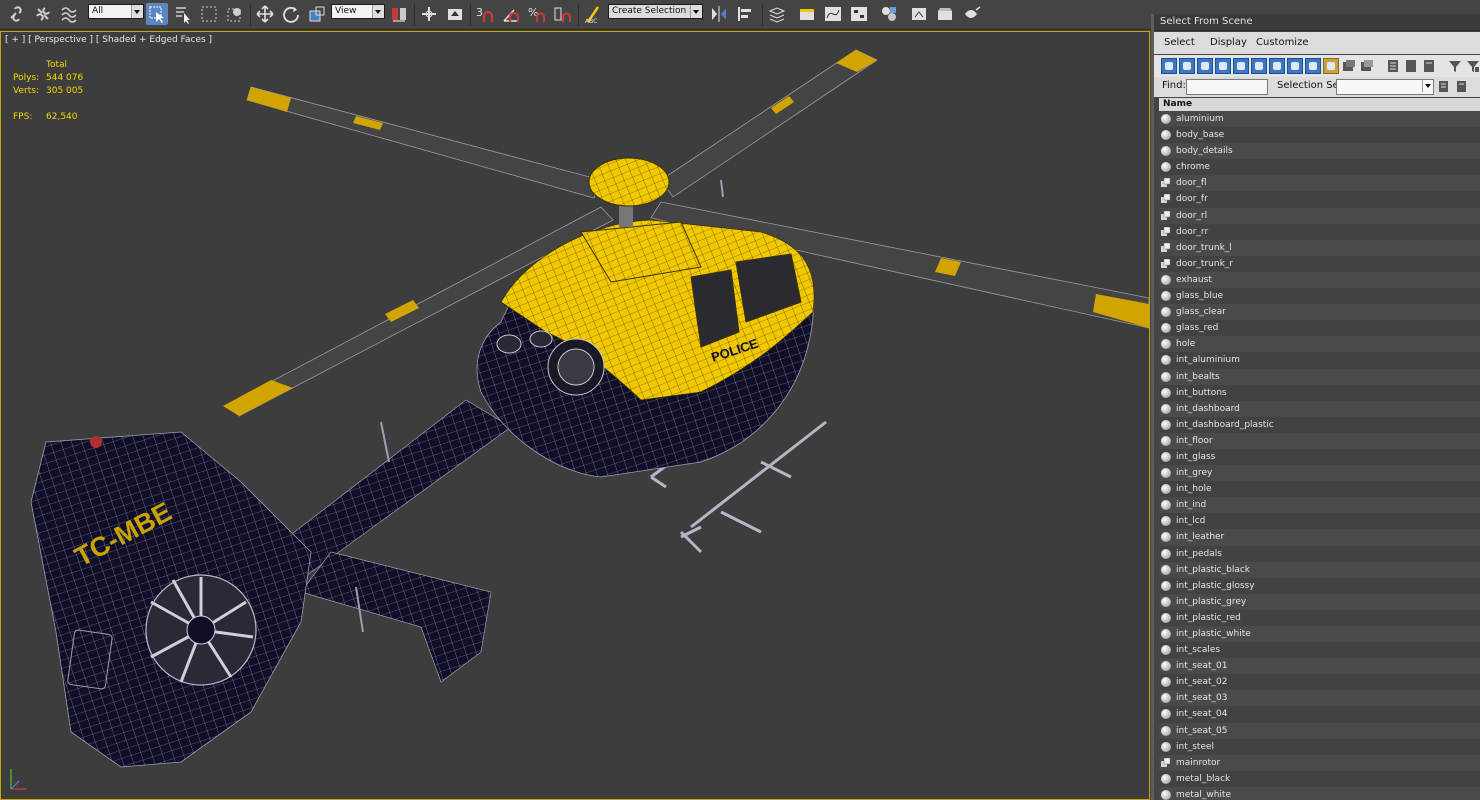 This screenshot has height=800, width=1480. Describe the element at coordinates (1187, 66) in the screenshot. I see `display-shapes-icon` at that location.